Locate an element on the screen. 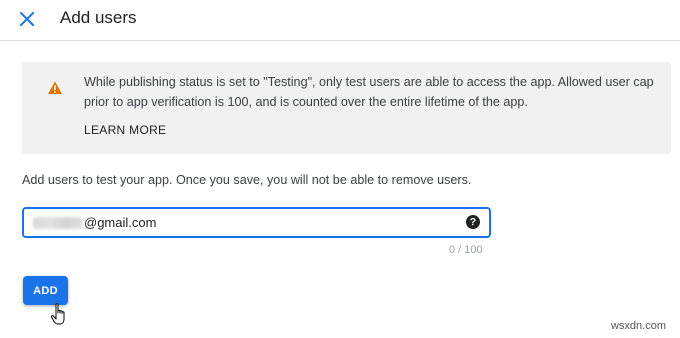  hand-cursor-icon is located at coordinates (57, 314).